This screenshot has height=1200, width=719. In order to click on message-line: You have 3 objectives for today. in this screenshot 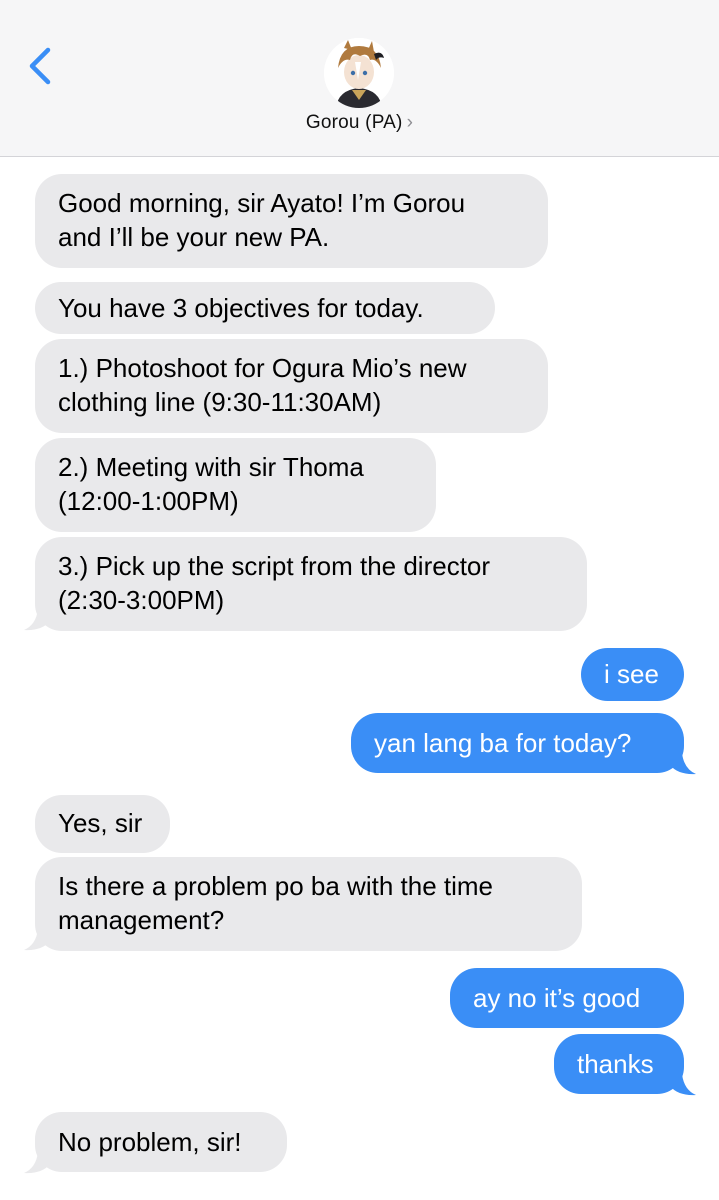, I will do `click(241, 308)`.